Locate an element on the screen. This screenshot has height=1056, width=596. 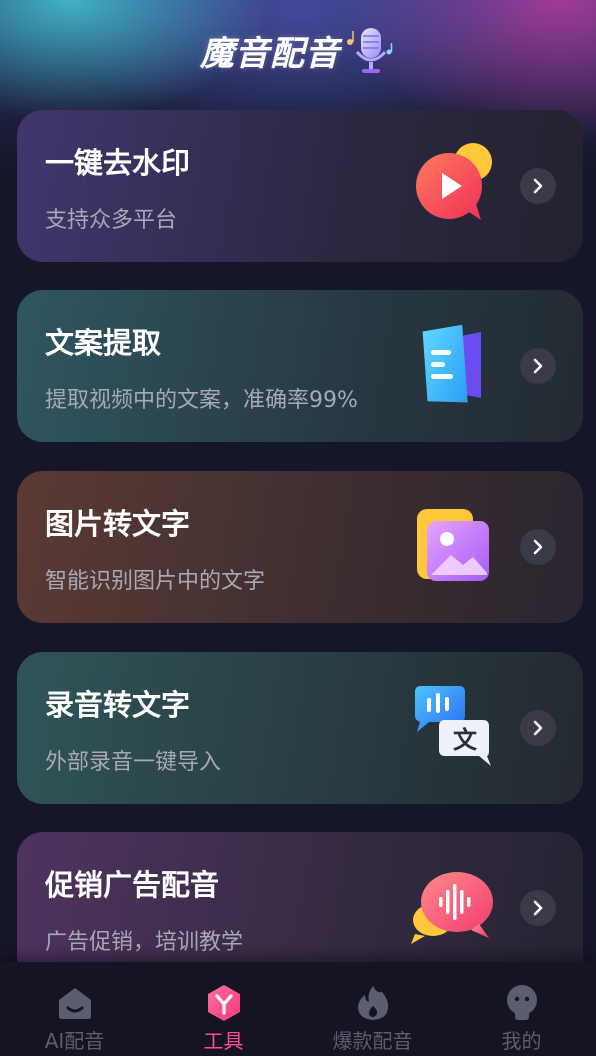
tab-label: AI配音 is located at coordinates (74, 1041).